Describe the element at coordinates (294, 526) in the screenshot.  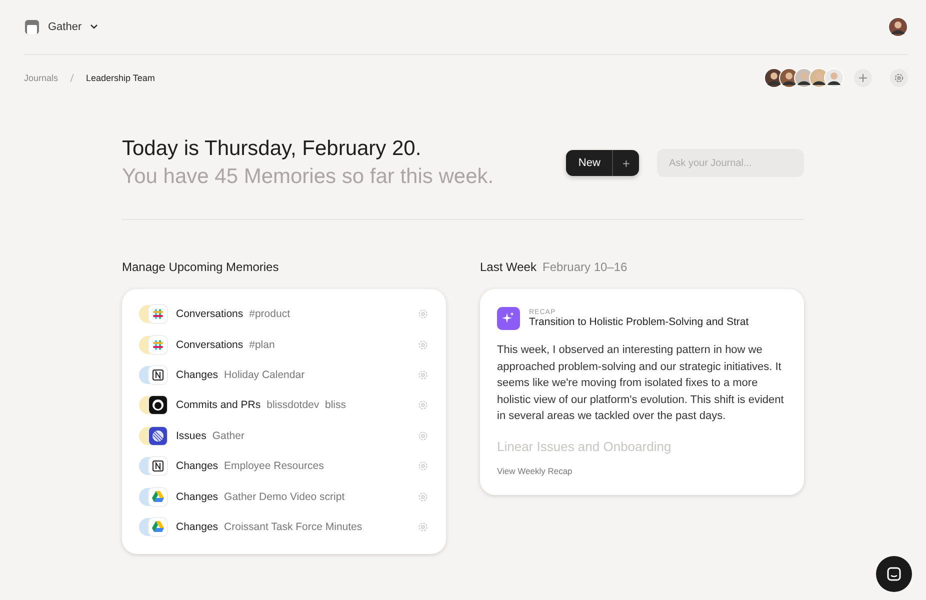
I see `memory-source: Croissant Task Force Minutes` at that location.